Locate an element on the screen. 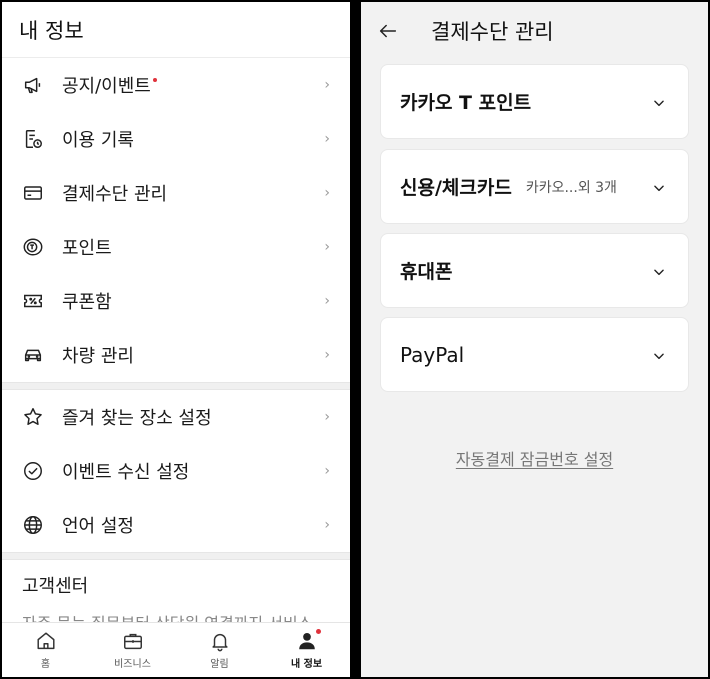 This screenshot has width=710, height=679. globe-icon is located at coordinates (33, 525).